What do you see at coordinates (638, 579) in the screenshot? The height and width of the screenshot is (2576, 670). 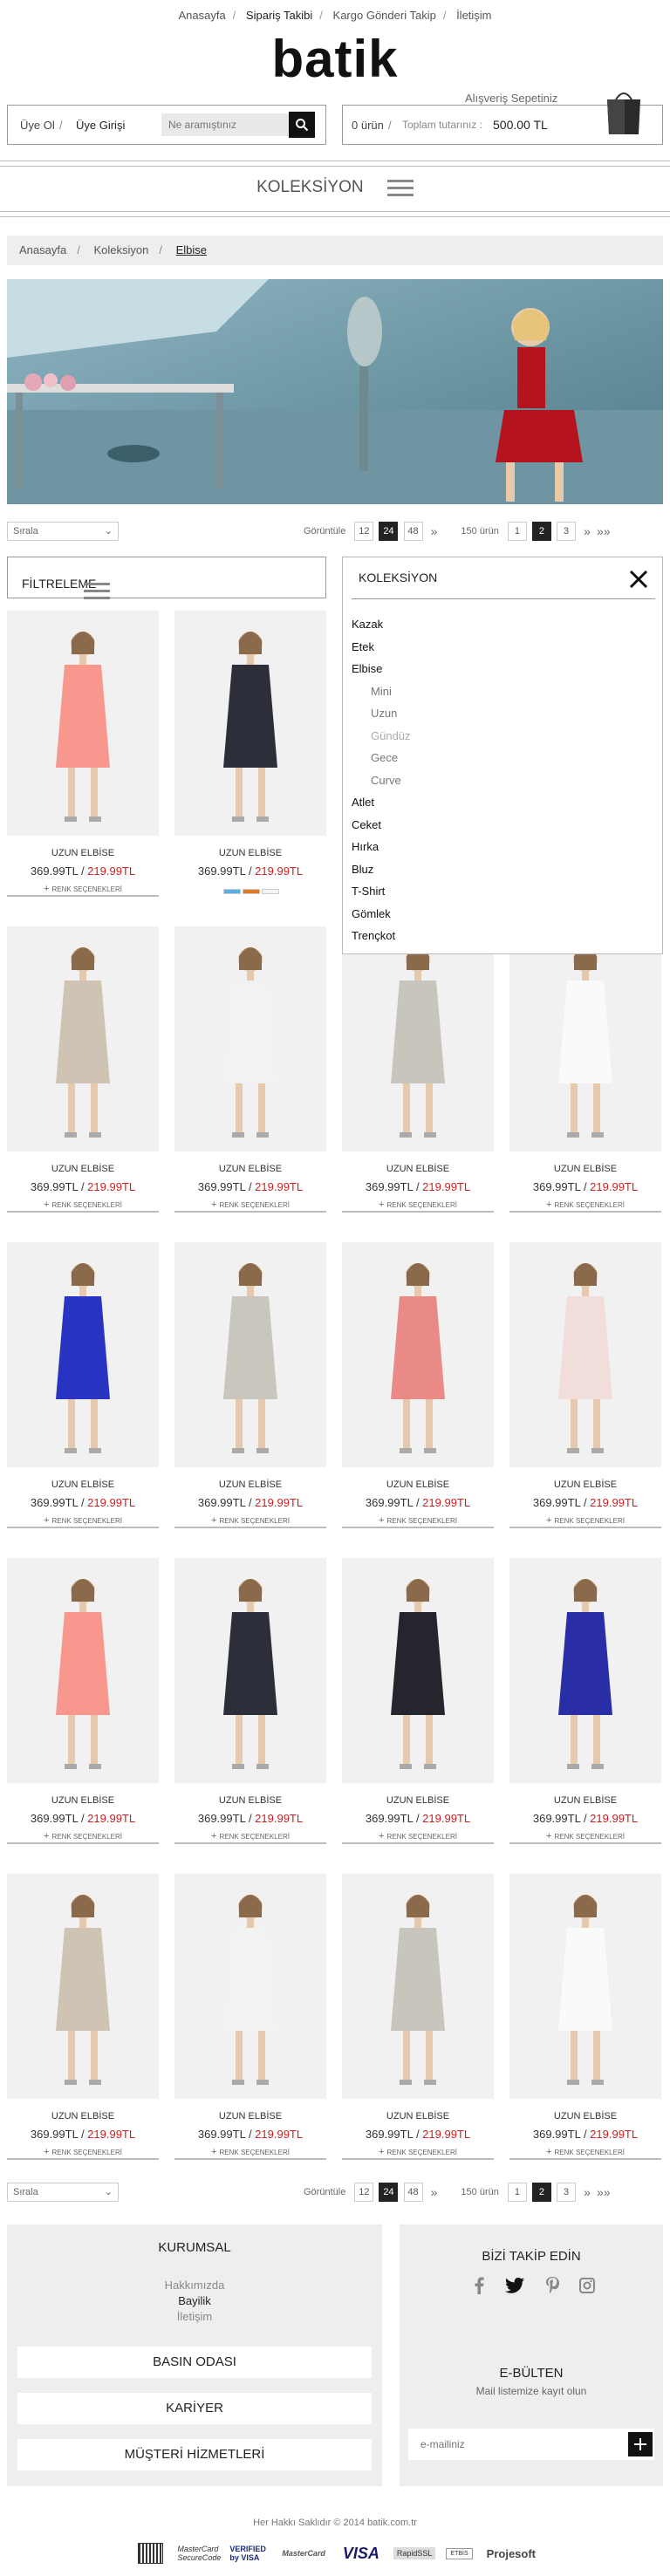 I see `close-icon` at bounding box center [638, 579].